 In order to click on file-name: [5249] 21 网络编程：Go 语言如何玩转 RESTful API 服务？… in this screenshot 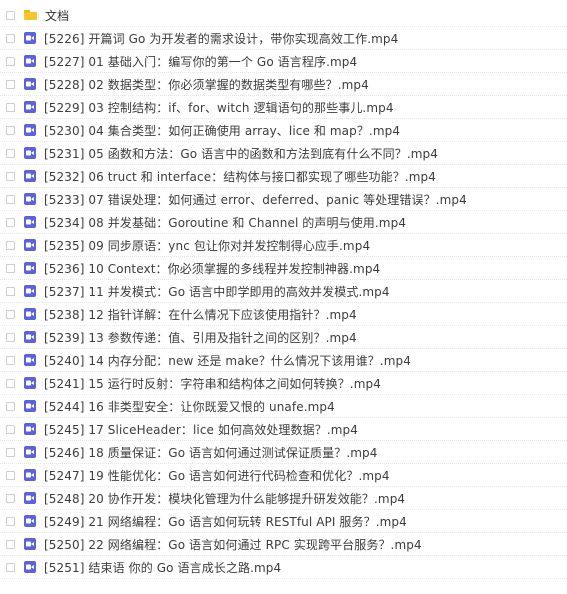, I will do `click(225, 521)`.